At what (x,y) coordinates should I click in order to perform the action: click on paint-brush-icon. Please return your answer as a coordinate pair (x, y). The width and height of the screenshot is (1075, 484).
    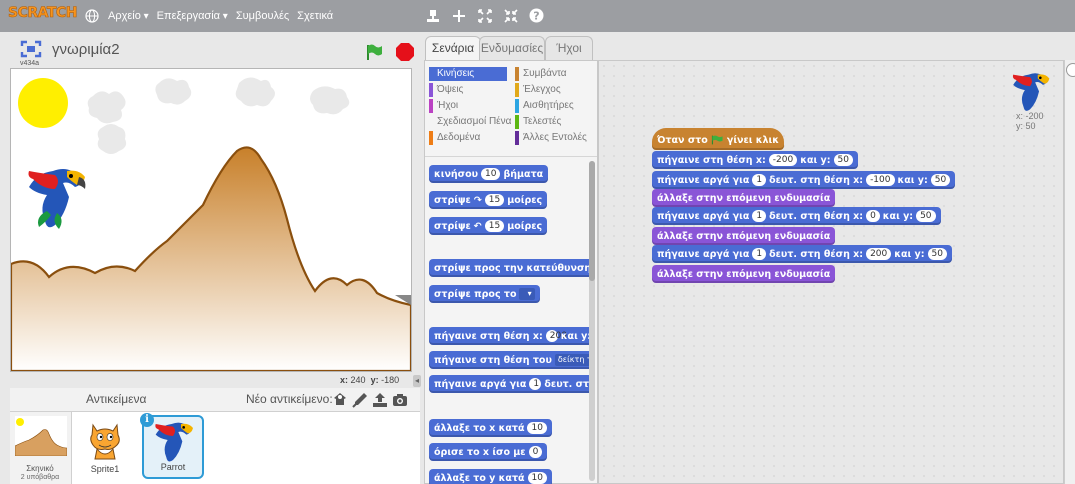
    Looking at the image, I should click on (360, 400).